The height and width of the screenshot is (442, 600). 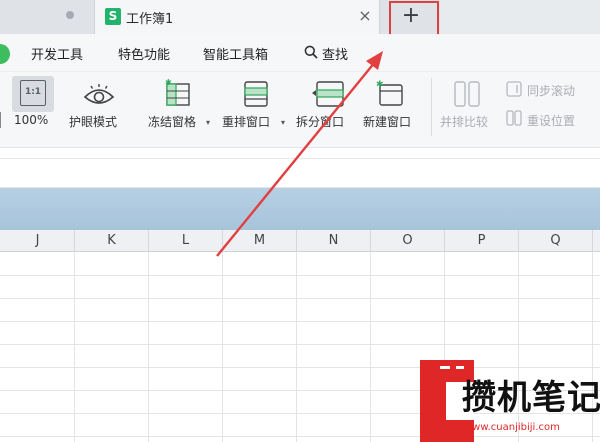 What do you see at coordinates (256, 94) in the screenshot?
I see `rearrange-windows-icon` at bounding box center [256, 94].